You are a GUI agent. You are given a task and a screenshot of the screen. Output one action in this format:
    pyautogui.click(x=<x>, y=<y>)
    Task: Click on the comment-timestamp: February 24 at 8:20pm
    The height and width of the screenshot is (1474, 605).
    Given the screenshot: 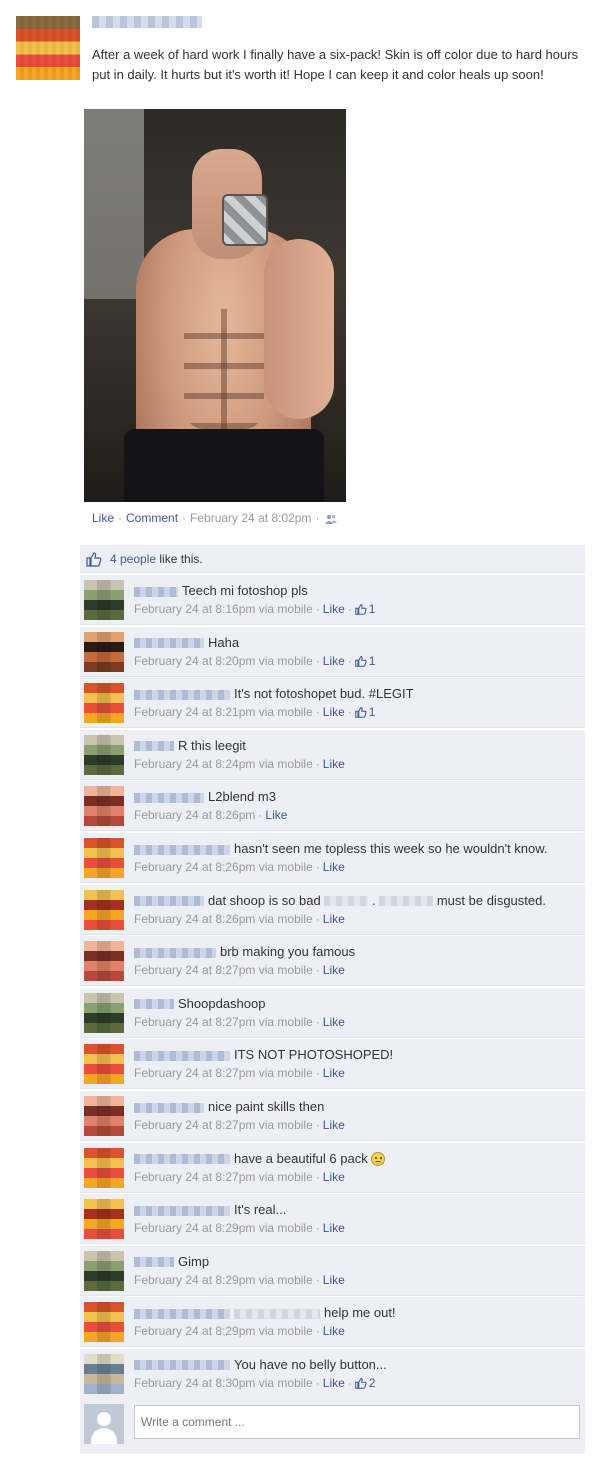 What is the action you would take?
    pyautogui.click(x=194, y=661)
    